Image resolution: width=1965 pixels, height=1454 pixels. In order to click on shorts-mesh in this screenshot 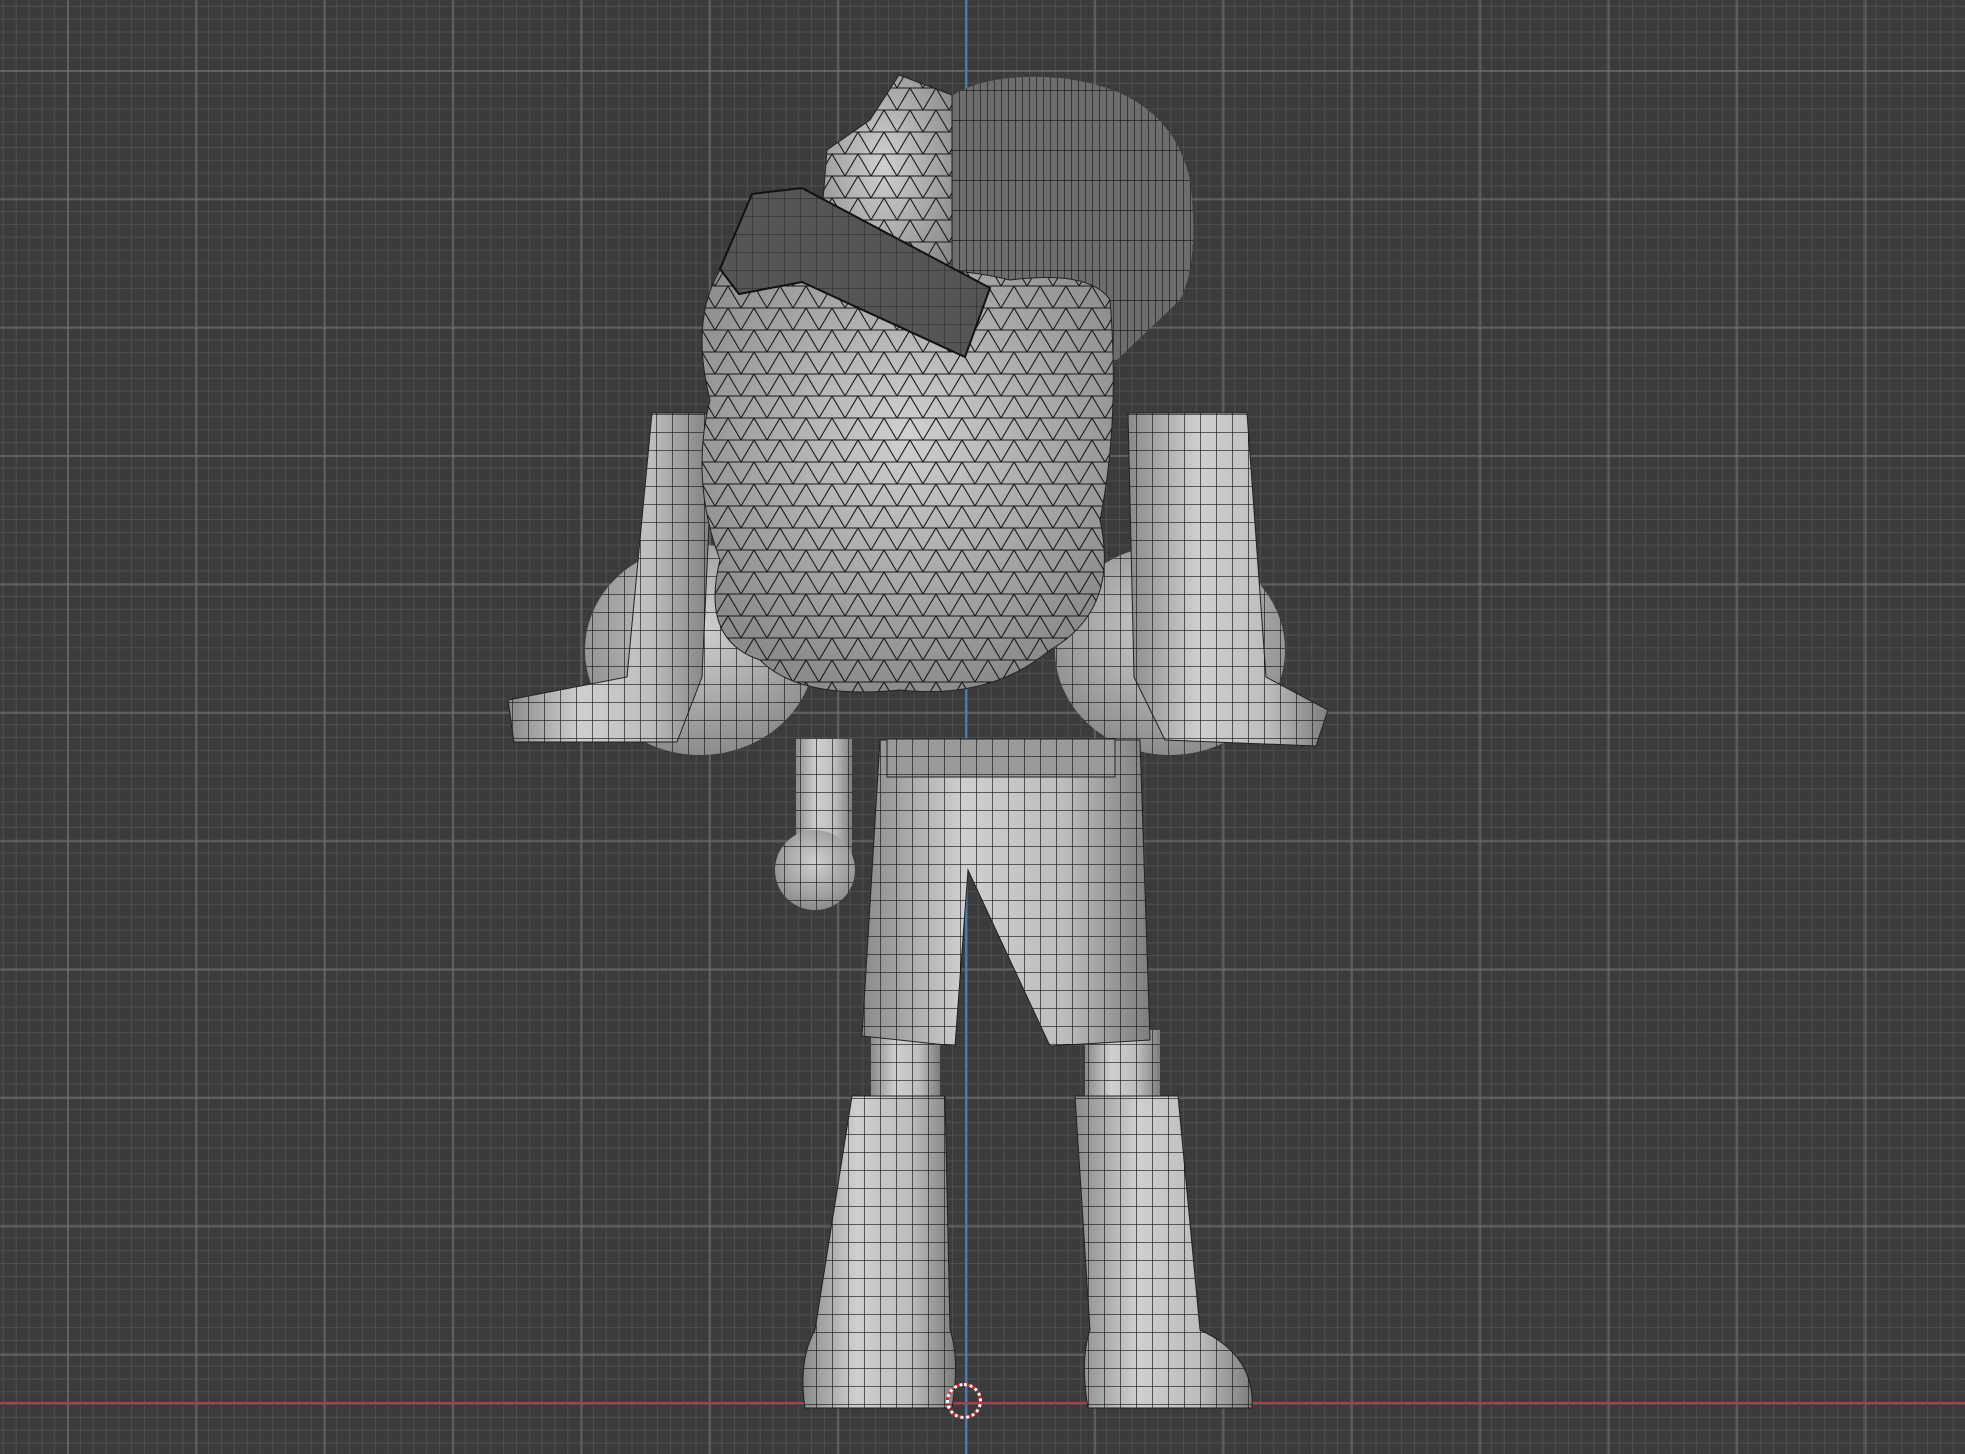, I will do `click(1006, 893)`.